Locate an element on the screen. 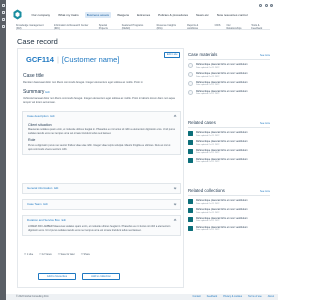  left-rail is located at coordinates (3, 150).